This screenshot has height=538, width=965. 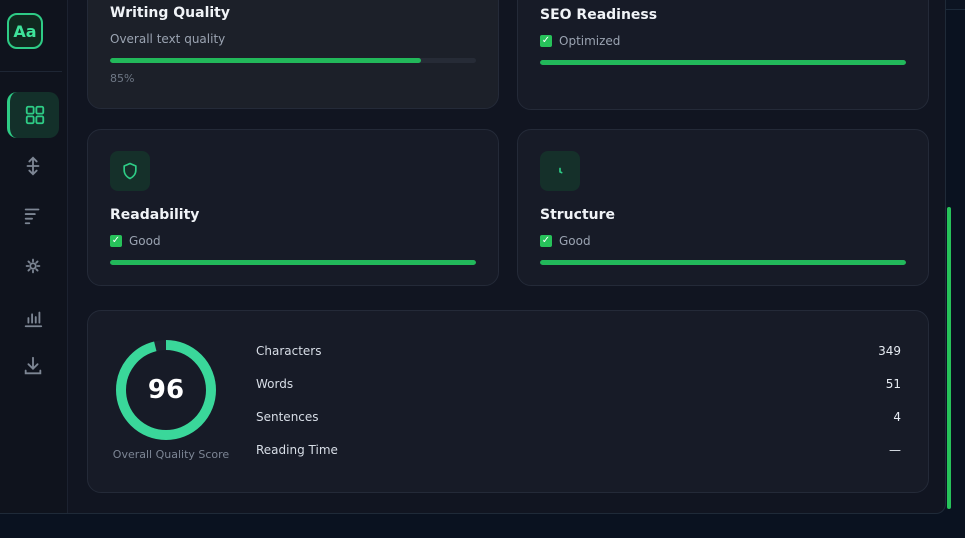 I want to click on sort-lines-icon, so click(x=32, y=216).